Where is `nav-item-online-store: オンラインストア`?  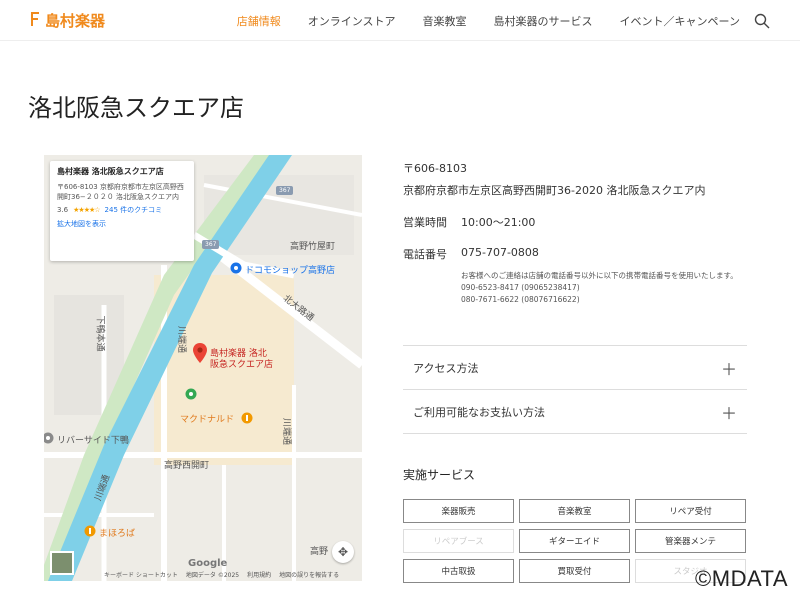
nav-item-online-store: オンラインストア is located at coordinates (352, 21).